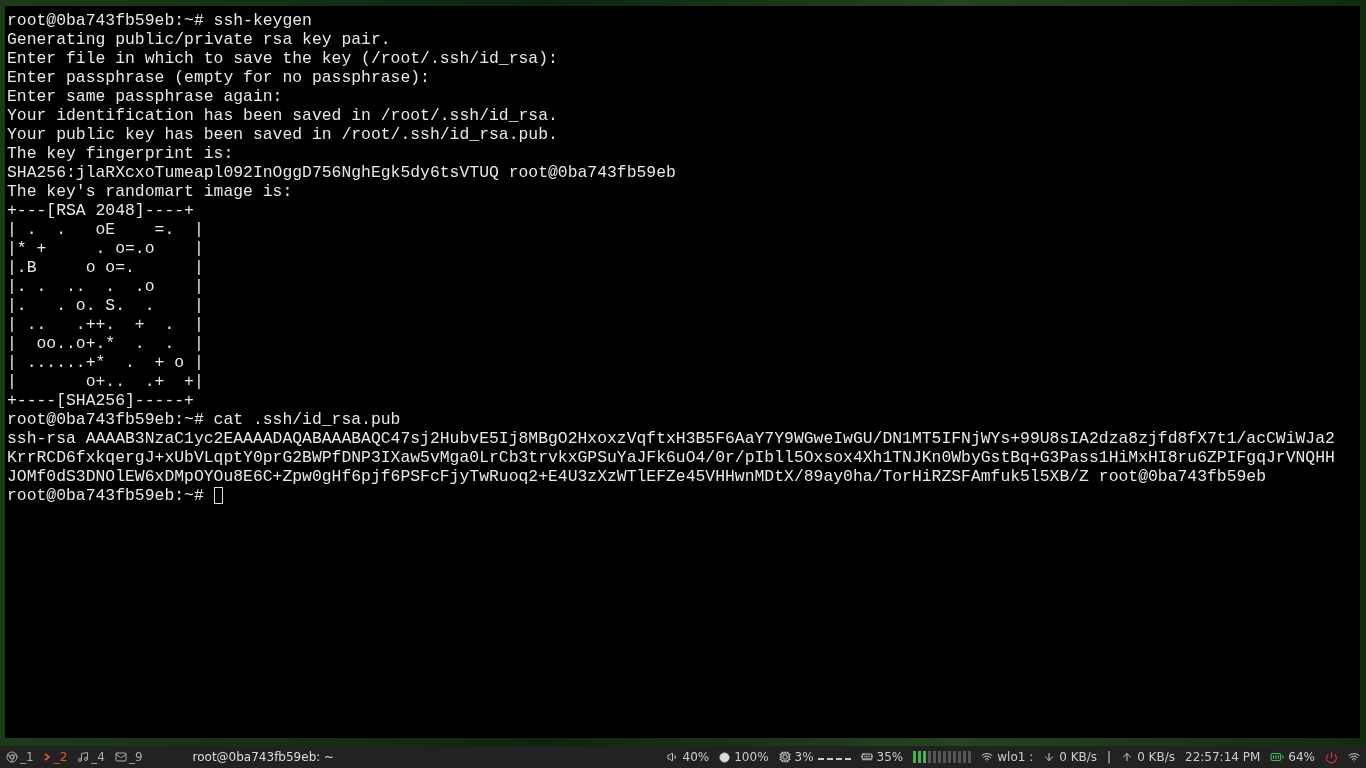  I want to click on terminal-line: Your public key has been saved in /root/.ssh/id_rsa.pub., so click(283, 134).